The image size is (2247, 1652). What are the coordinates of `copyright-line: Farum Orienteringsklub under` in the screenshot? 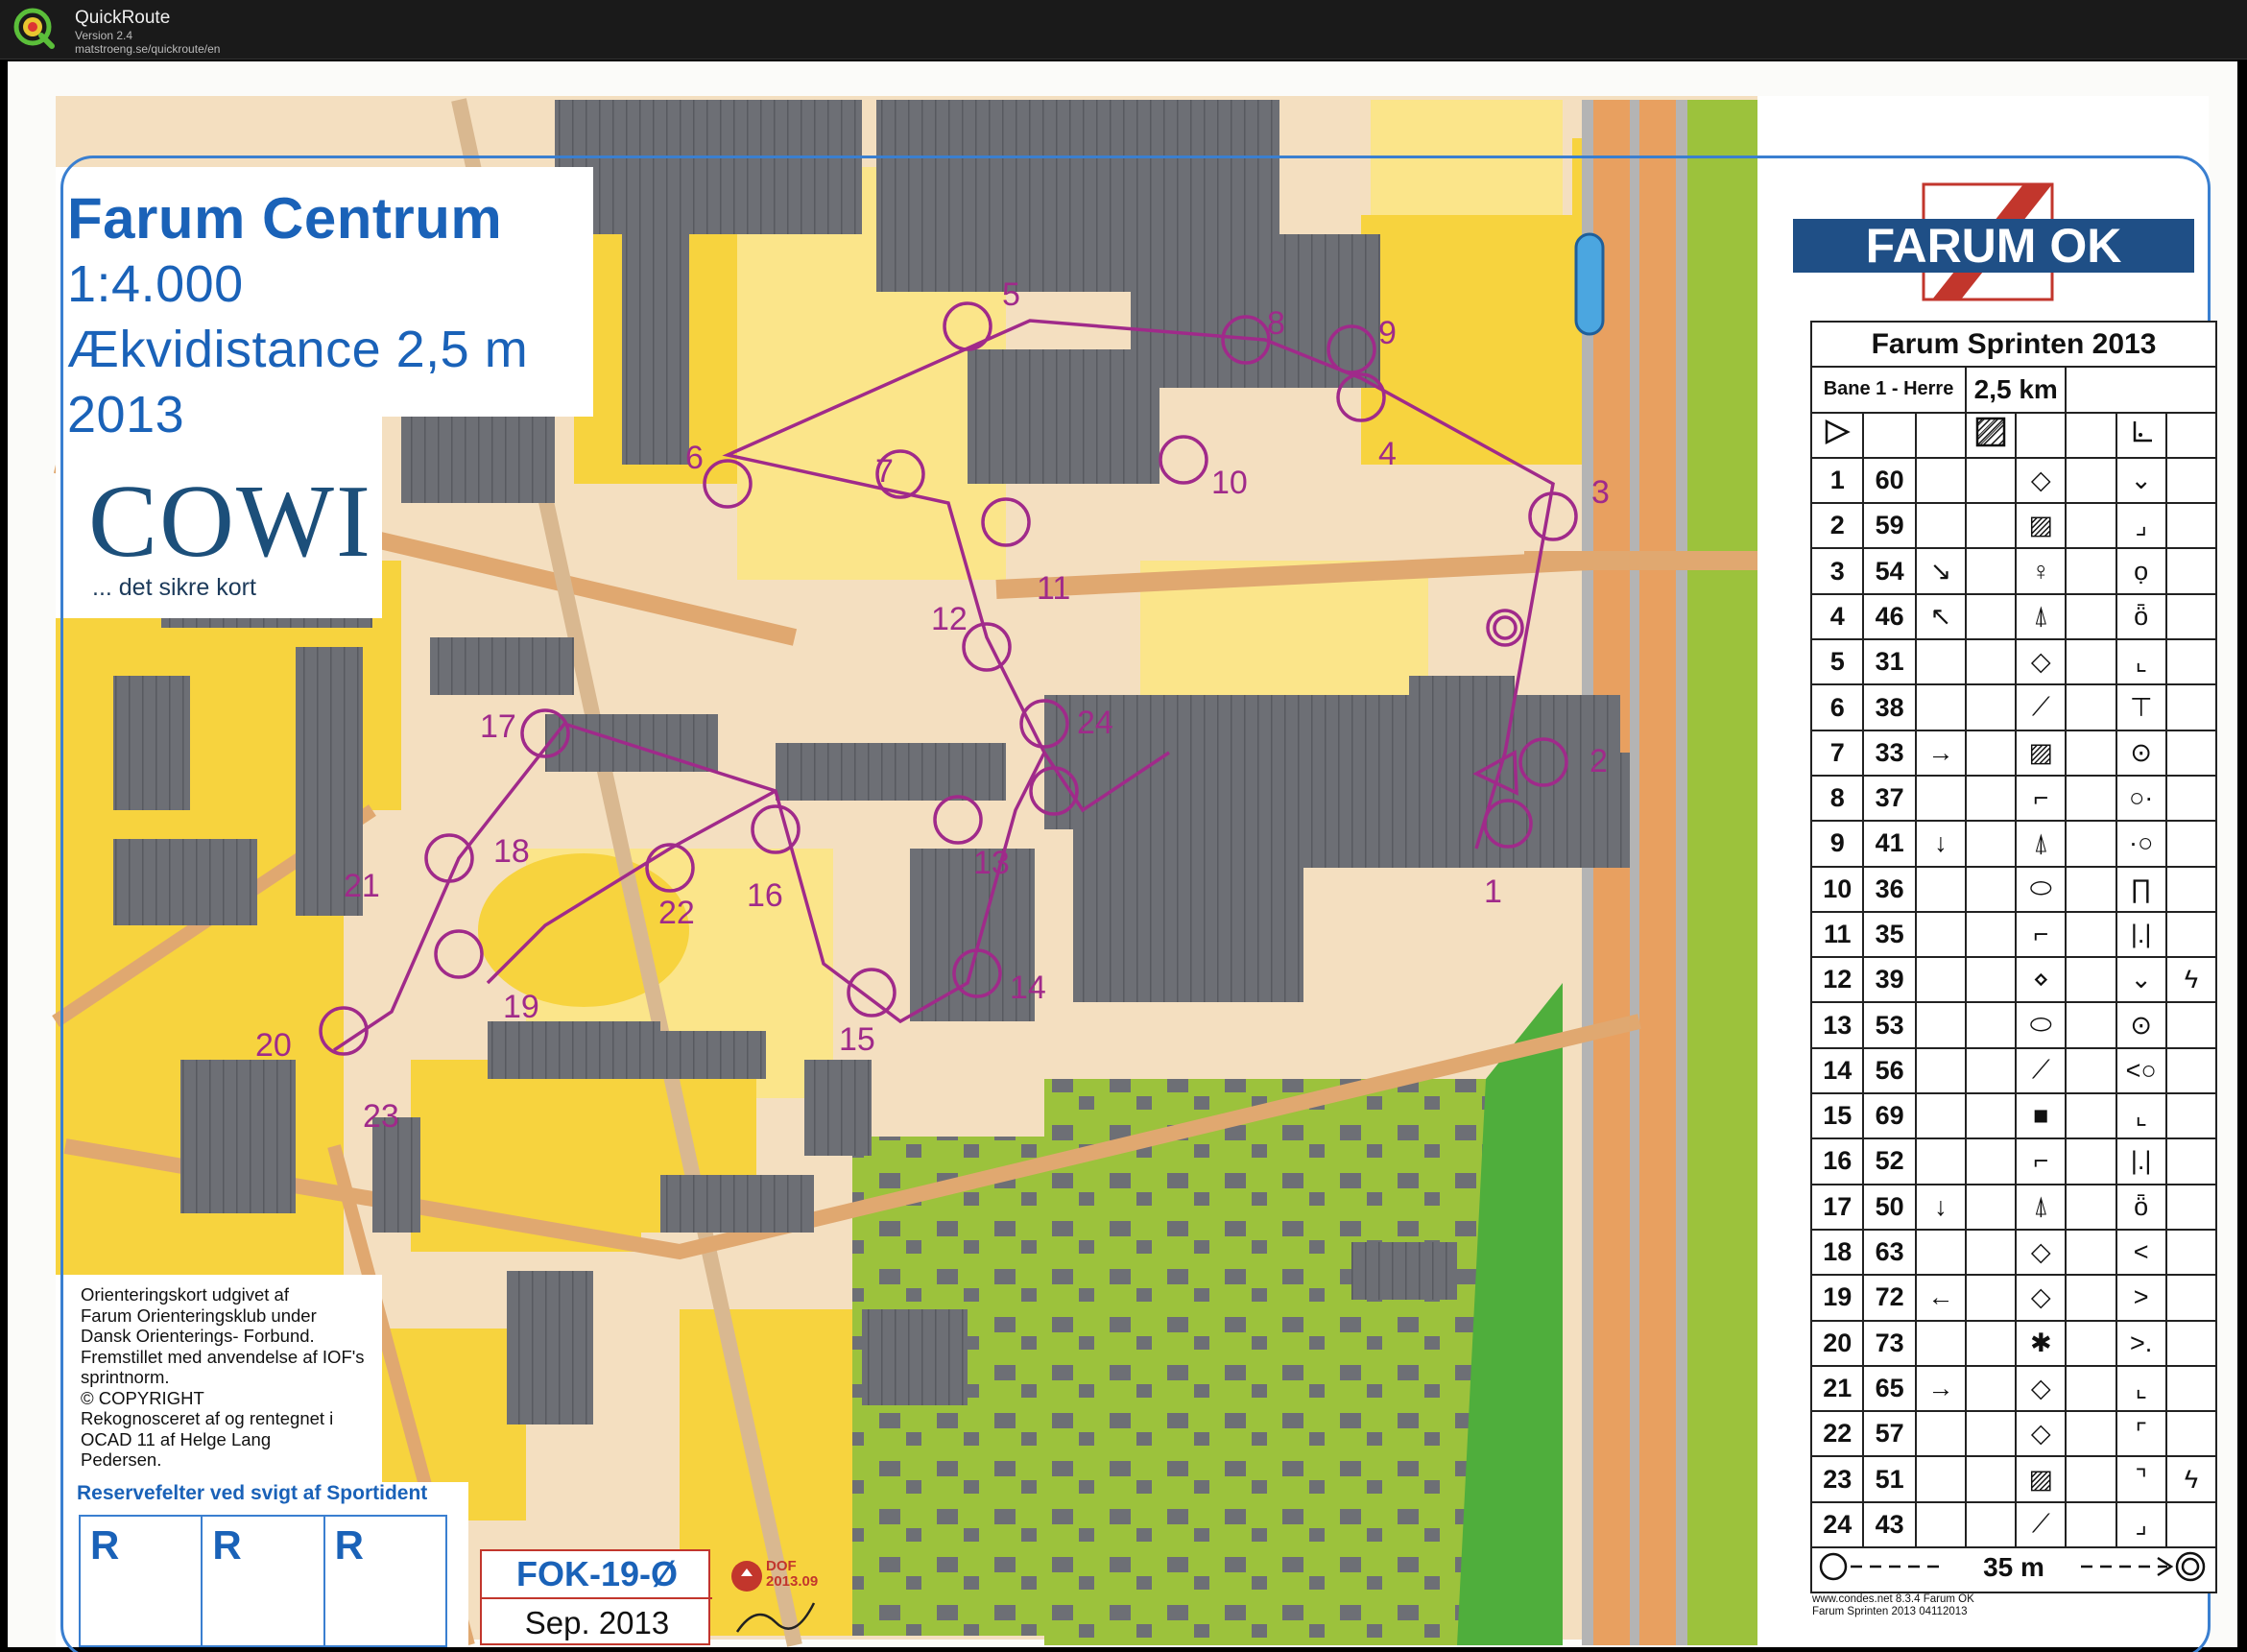 It's located at (199, 1315).